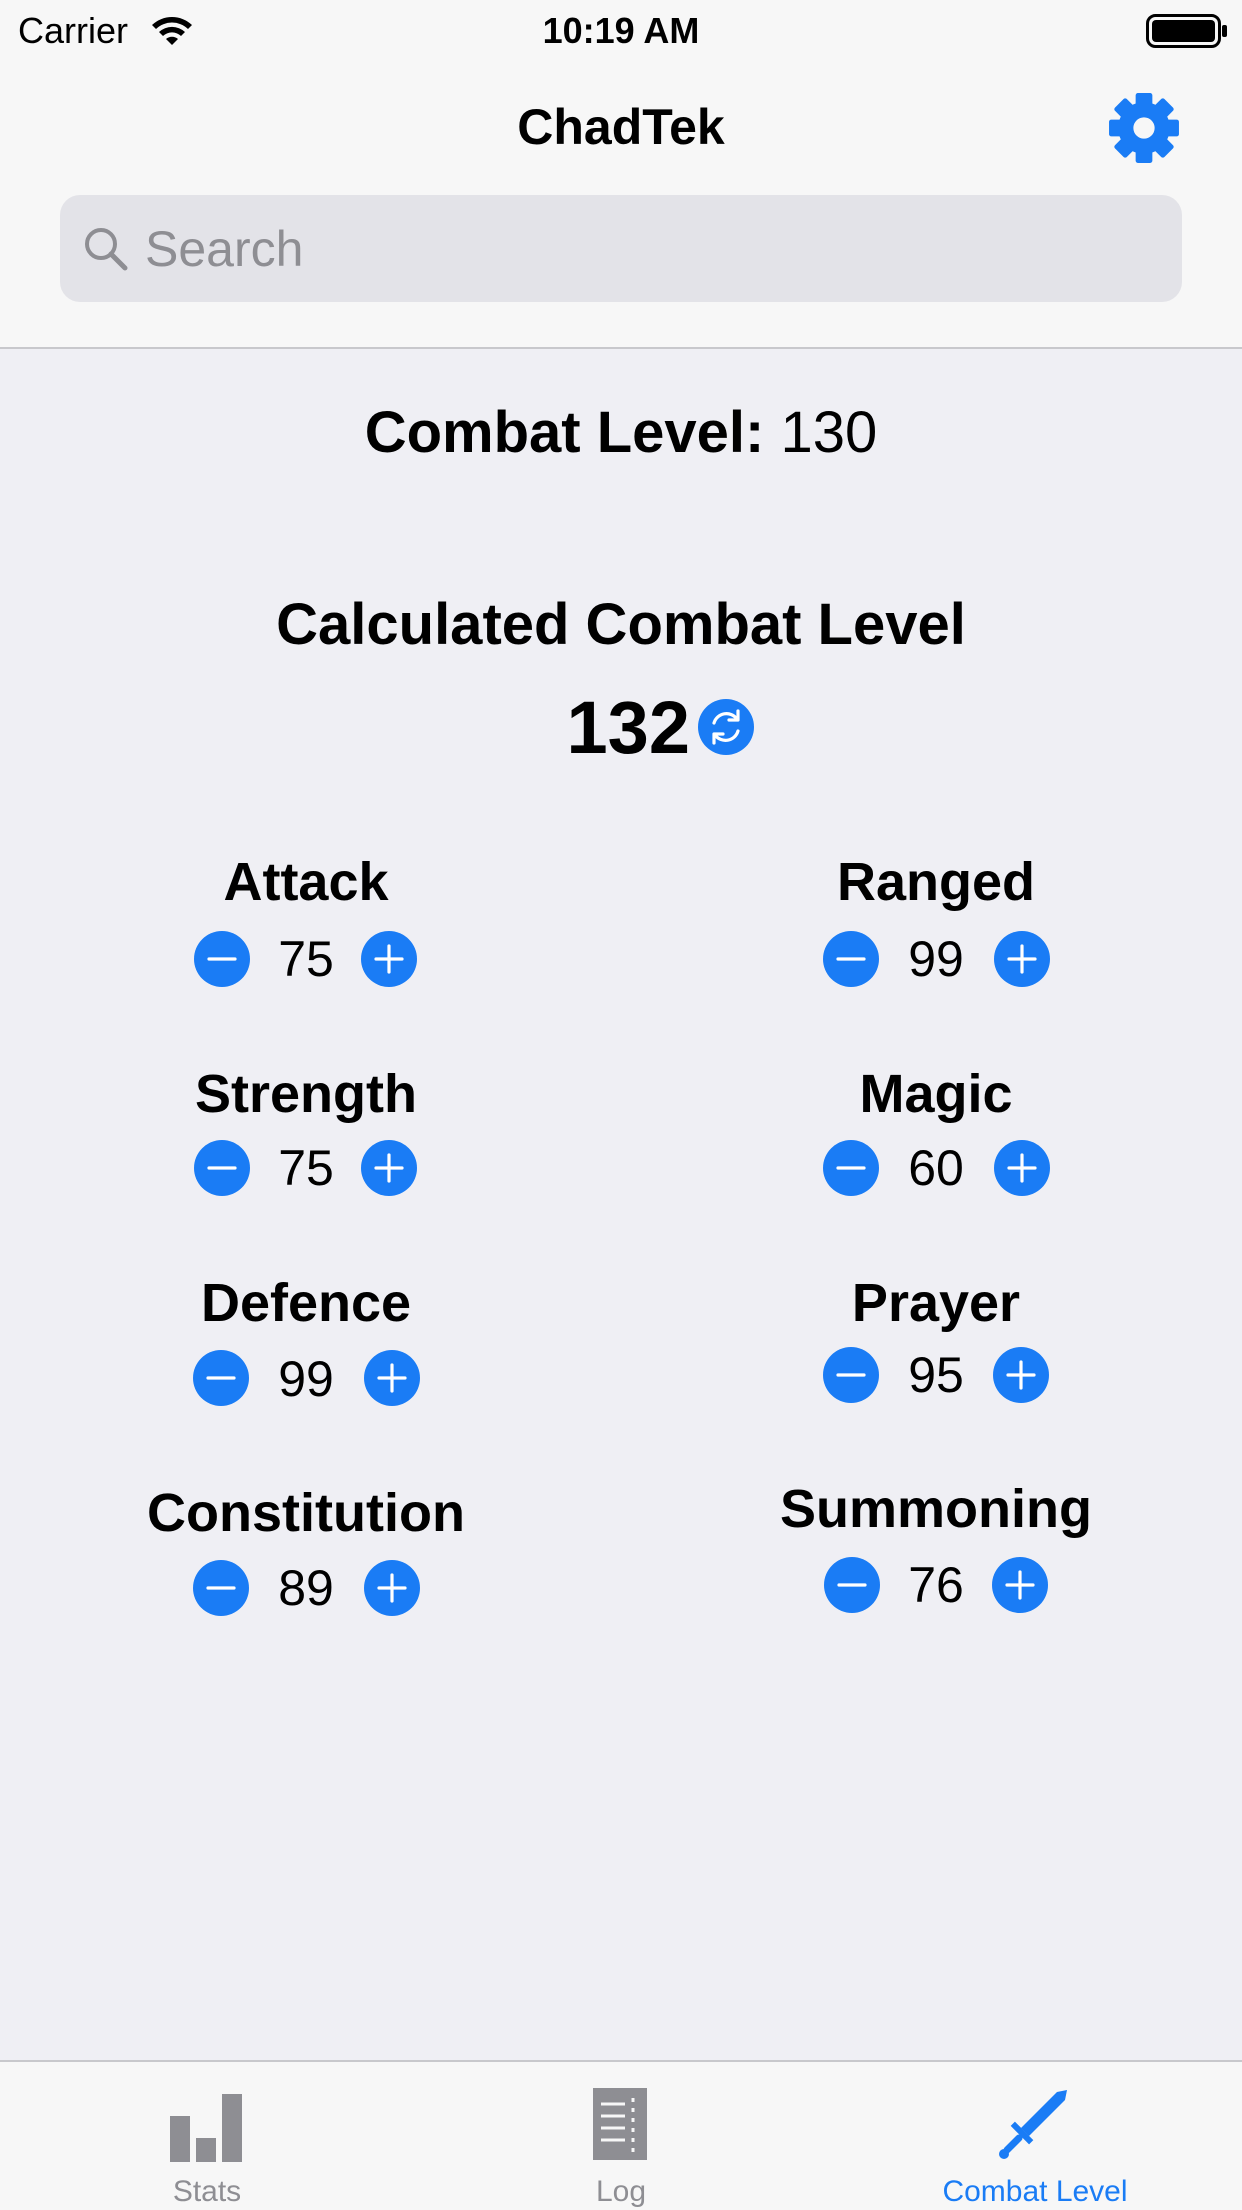 Image resolution: width=1242 pixels, height=2210 pixels. I want to click on stat-name-defence: Defence, so click(306, 1303).